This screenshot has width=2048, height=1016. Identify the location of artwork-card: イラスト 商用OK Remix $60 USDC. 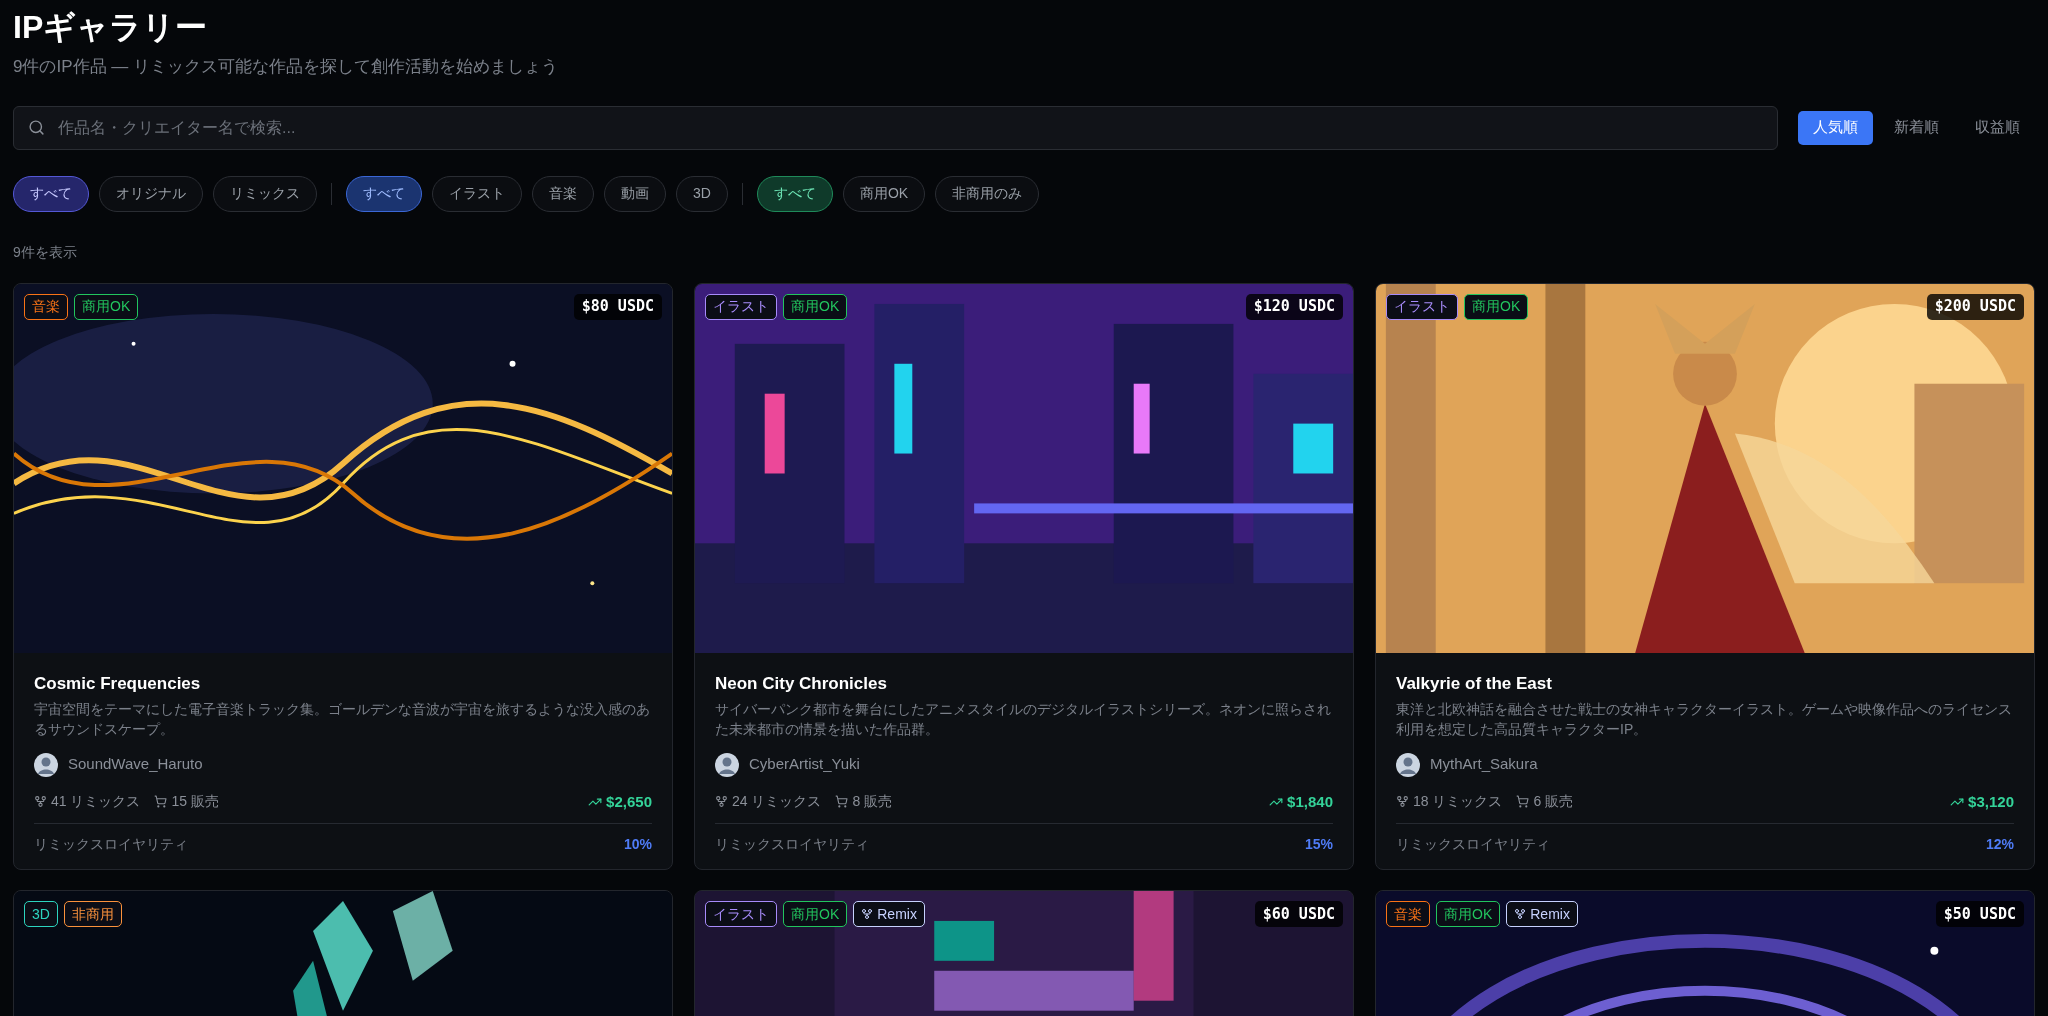
(1024, 953).